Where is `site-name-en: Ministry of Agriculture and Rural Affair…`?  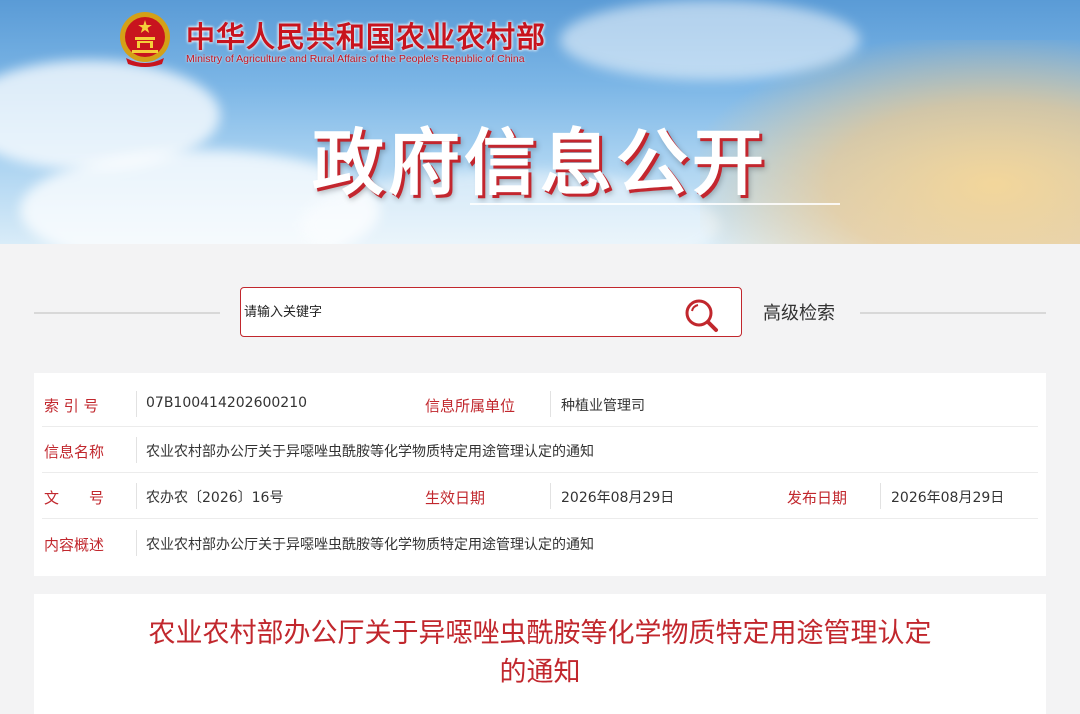
site-name-en: Ministry of Agriculture and Rural Affair… is located at coordinates (355, 59).